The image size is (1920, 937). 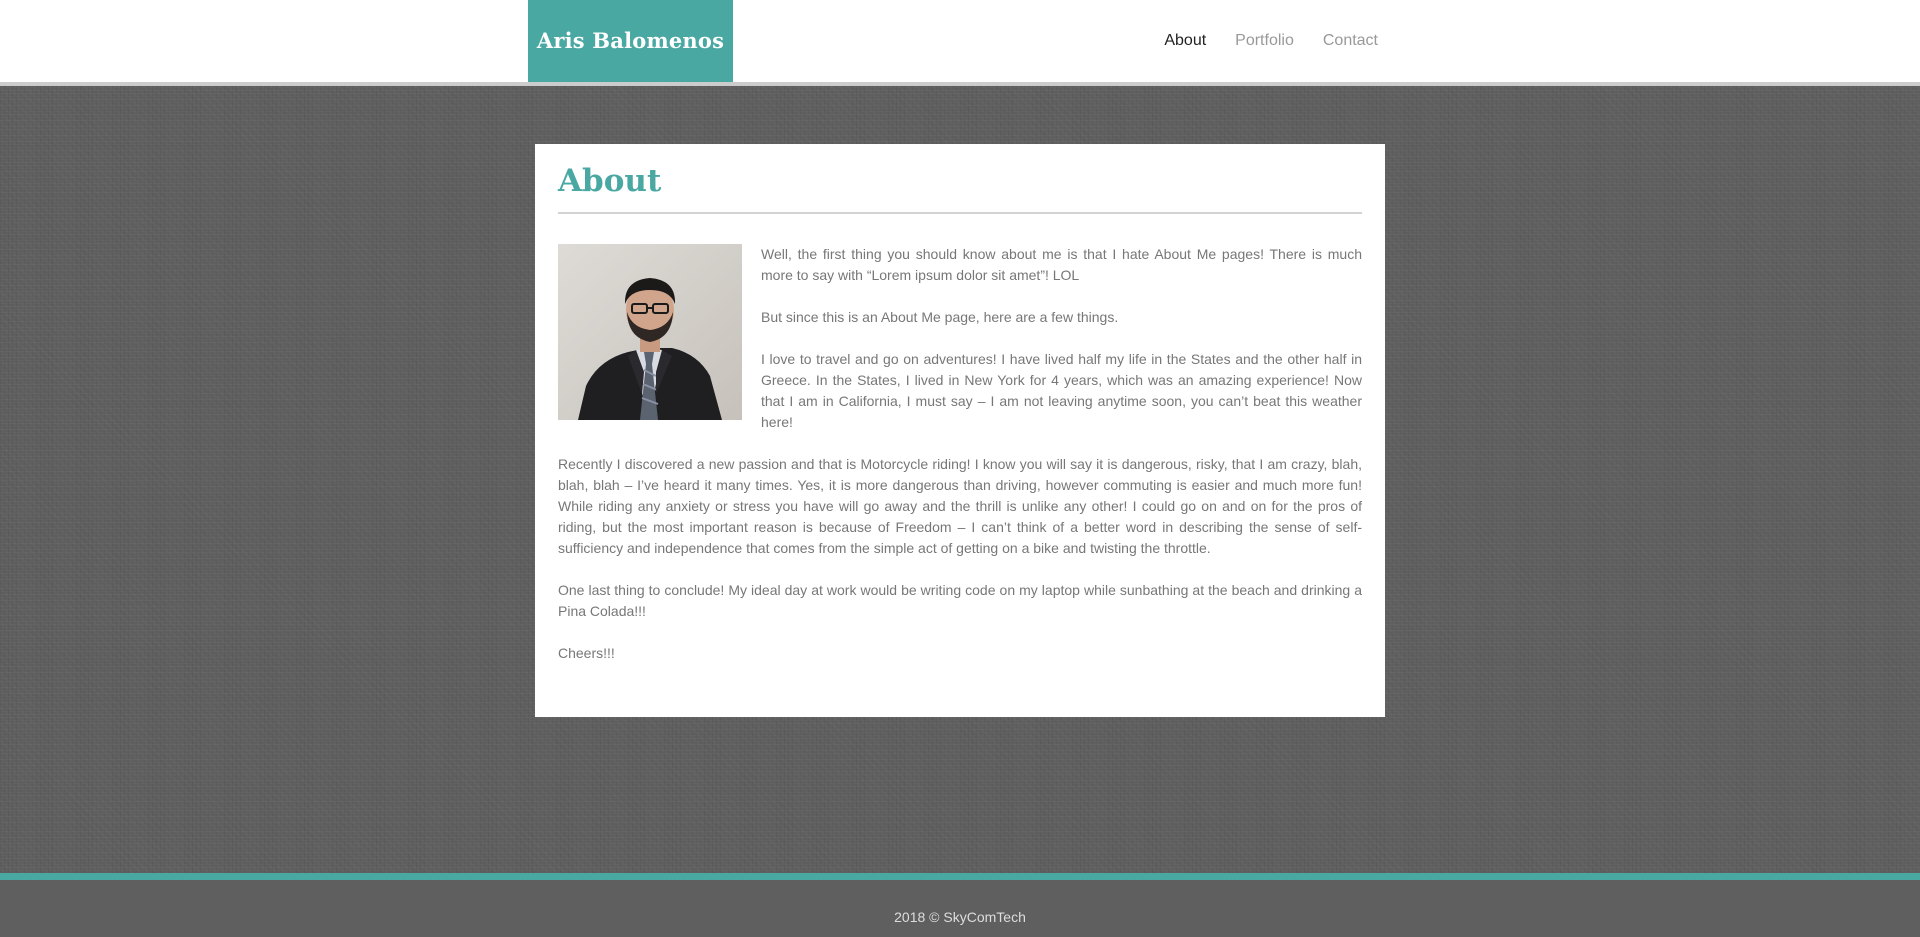 What do you see at coordinates (960, 876) in the screenshot?
I see `footer-accent-stripe` at bounding box center [960, 876].